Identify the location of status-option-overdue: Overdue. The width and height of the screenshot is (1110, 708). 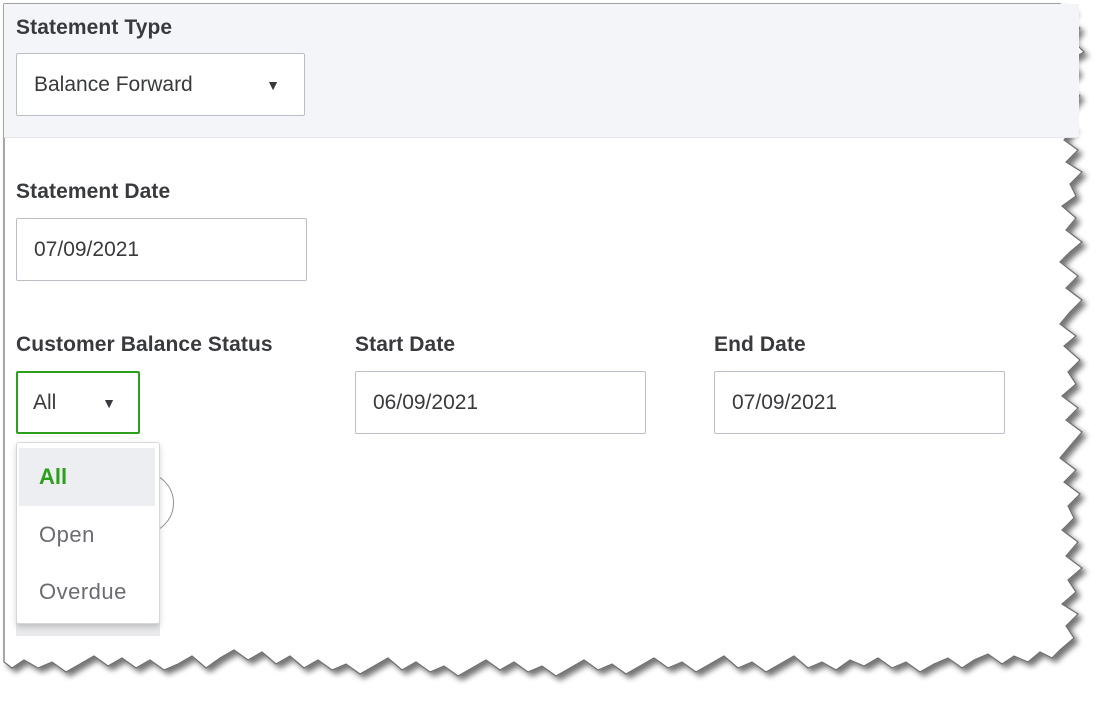
(87, 592).